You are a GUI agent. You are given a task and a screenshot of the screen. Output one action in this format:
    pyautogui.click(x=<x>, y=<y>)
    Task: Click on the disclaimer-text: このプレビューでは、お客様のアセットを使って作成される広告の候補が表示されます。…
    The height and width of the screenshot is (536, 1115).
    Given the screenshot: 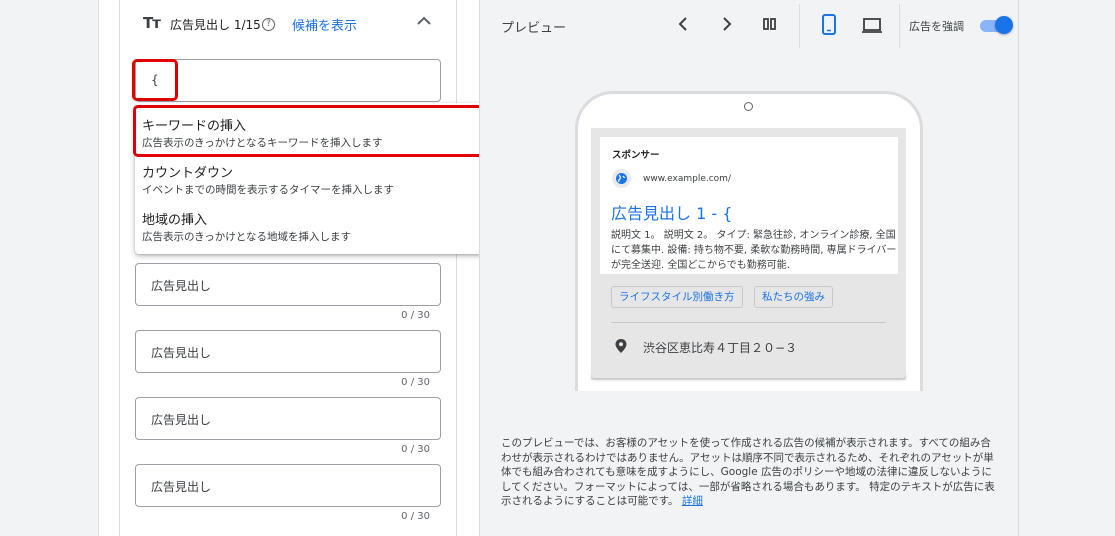 What is the action you would take?
    pyautogui.click(x=748, y=472)
    